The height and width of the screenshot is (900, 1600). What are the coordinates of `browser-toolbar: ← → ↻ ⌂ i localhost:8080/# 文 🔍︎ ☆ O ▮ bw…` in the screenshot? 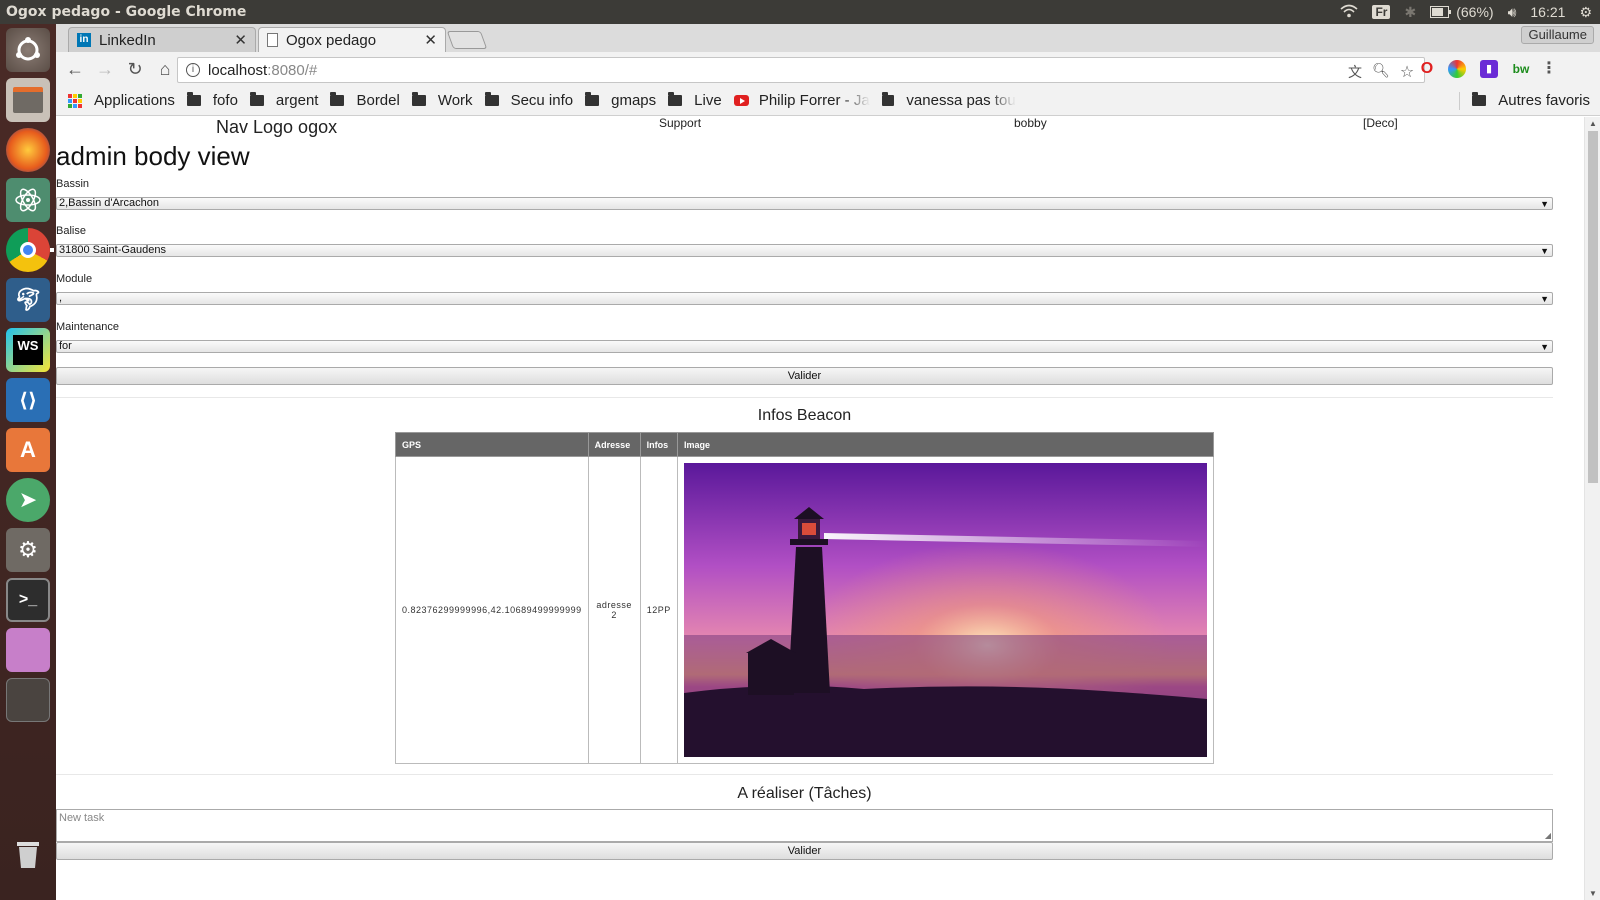 It's located at (828, 69).